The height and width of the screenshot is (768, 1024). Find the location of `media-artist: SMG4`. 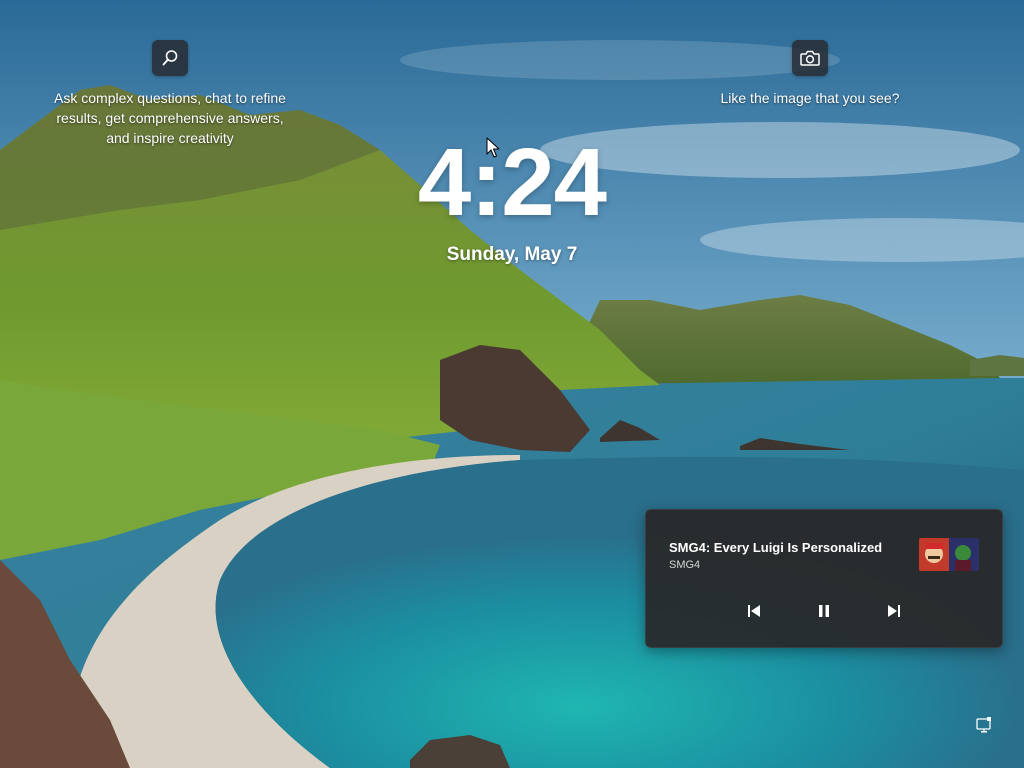

media-artist: SMG4 is located at coordinates (685, 565).